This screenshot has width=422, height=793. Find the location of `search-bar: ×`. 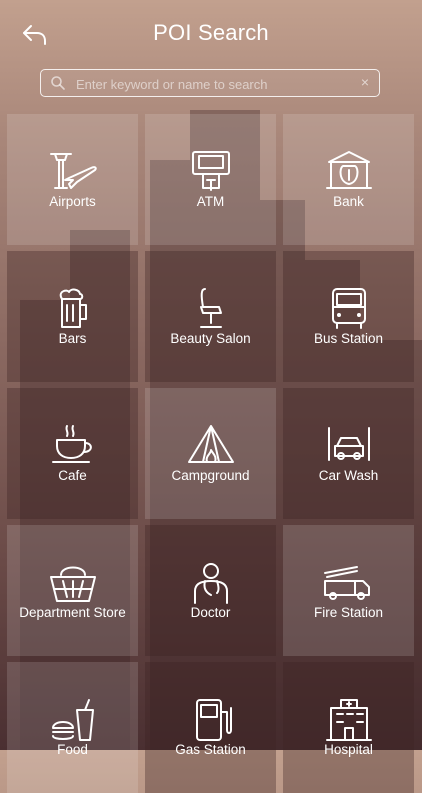

search-bar: × is located at coordinates (210, 83).